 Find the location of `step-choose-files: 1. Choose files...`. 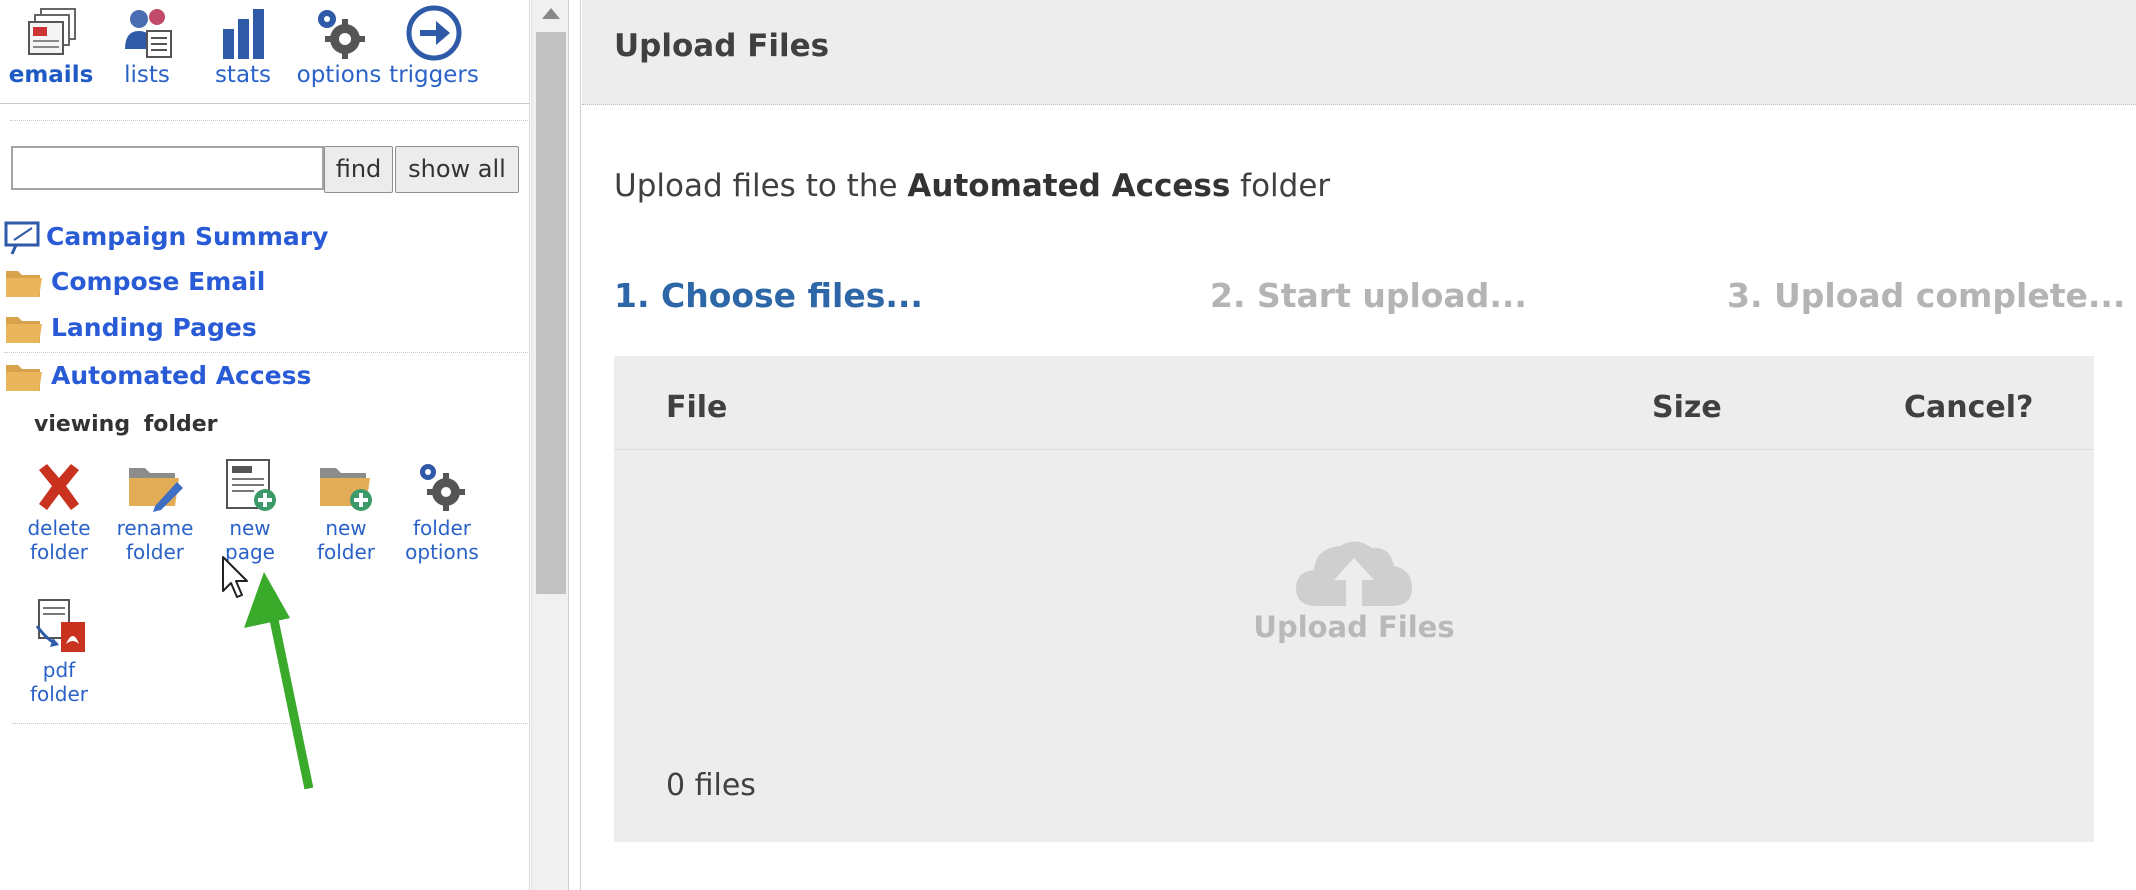

step-choose-files: 1. Choose files... is located at coordinates (768, 295).